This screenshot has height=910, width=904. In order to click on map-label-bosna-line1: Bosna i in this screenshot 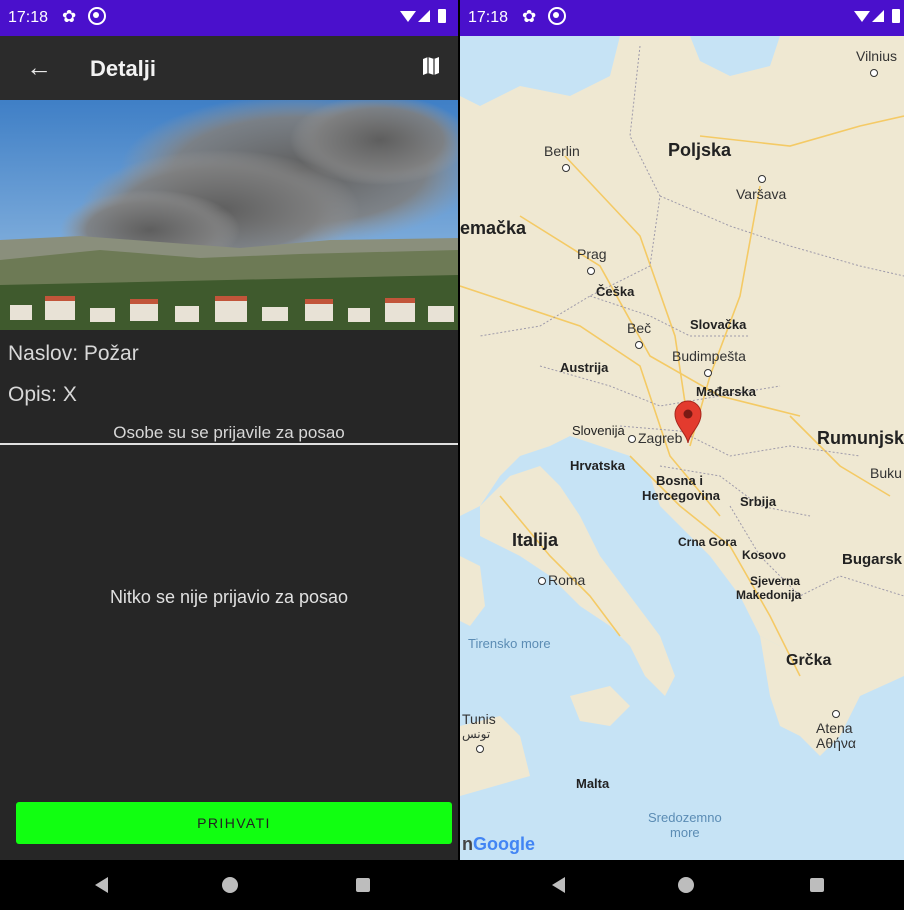, I will do `click(679, 480)`.